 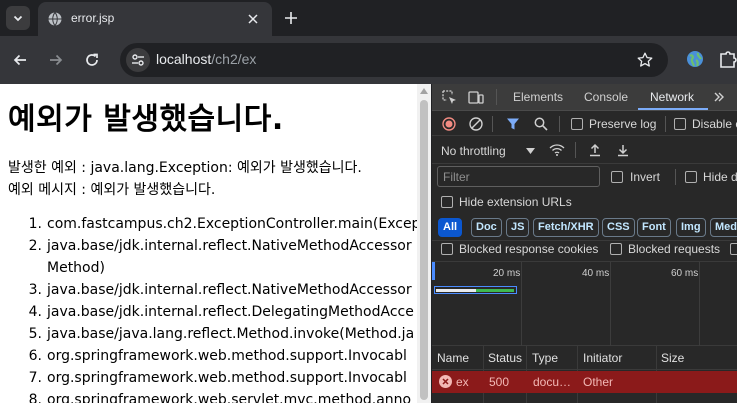 What do you see at coordinates (733, 249) in the screenshot?
I see `third-party-checkbox` at bounding box center [733, 249].